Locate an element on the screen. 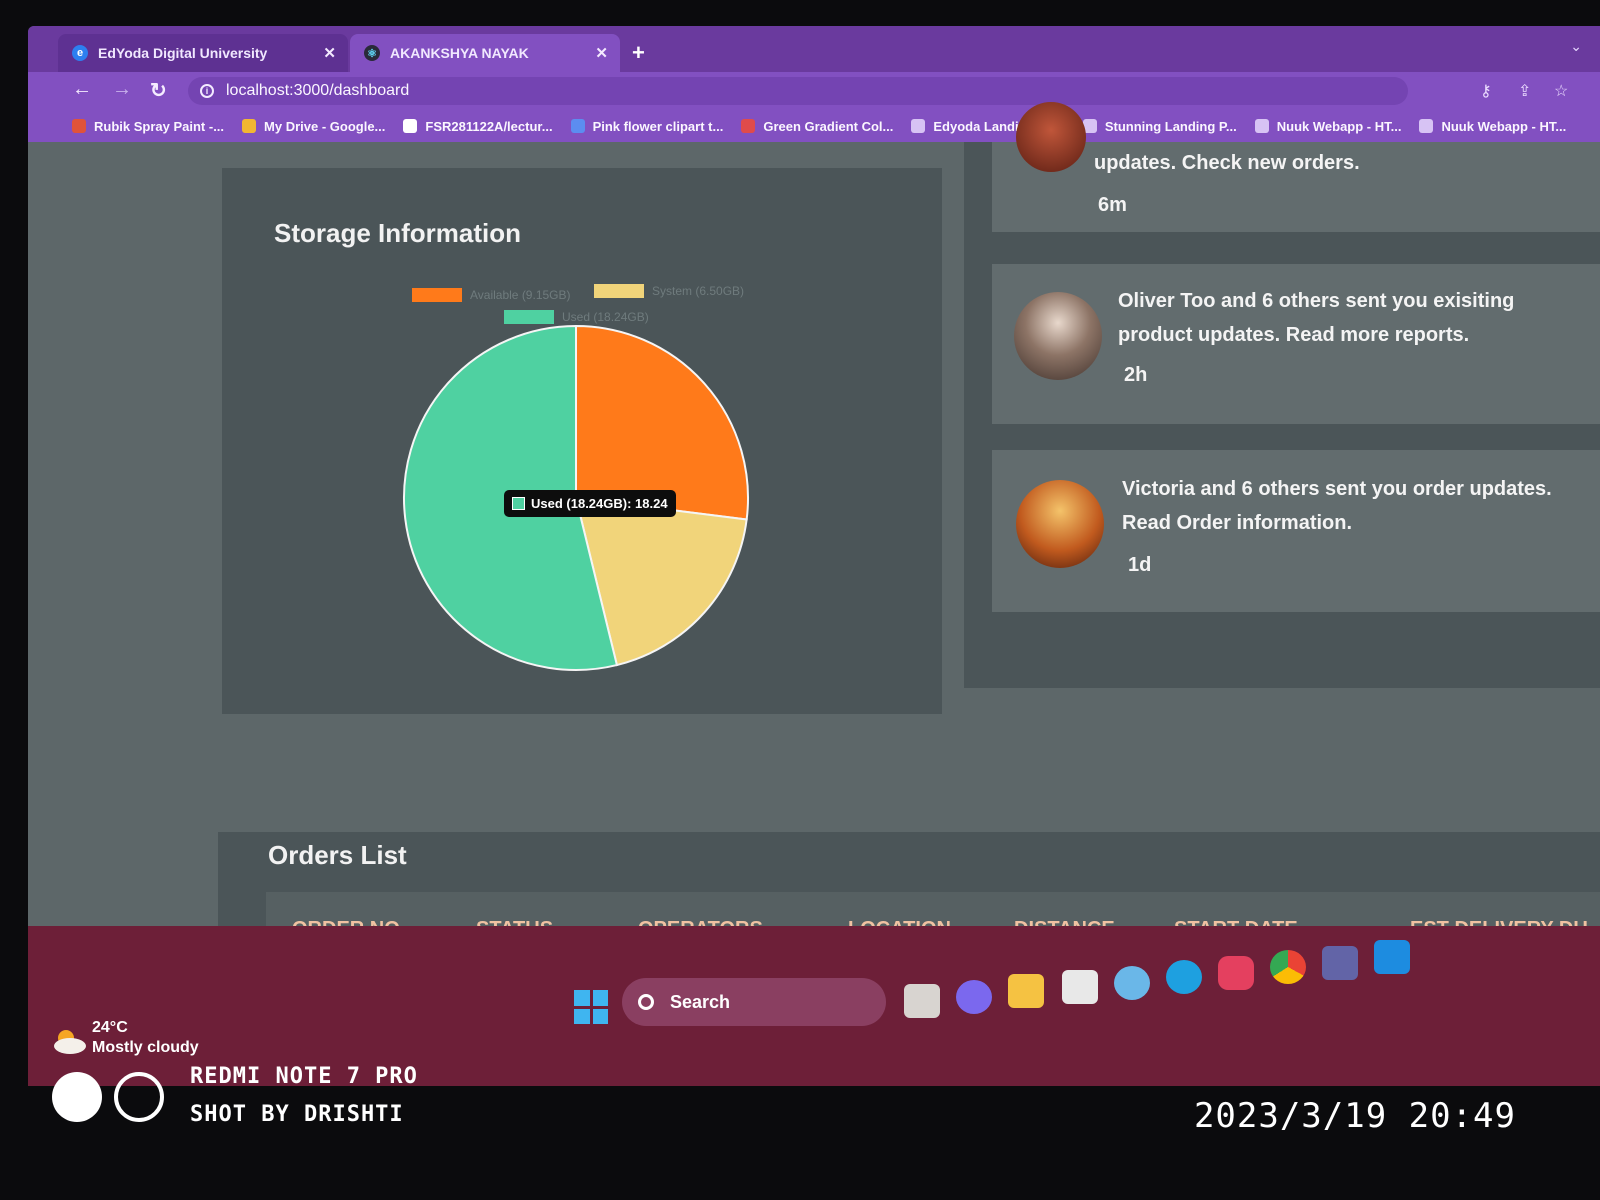 The width and height of the screenshot is (1600, 1200). taskbar-search: Search is located at coordinates (754, 1002).